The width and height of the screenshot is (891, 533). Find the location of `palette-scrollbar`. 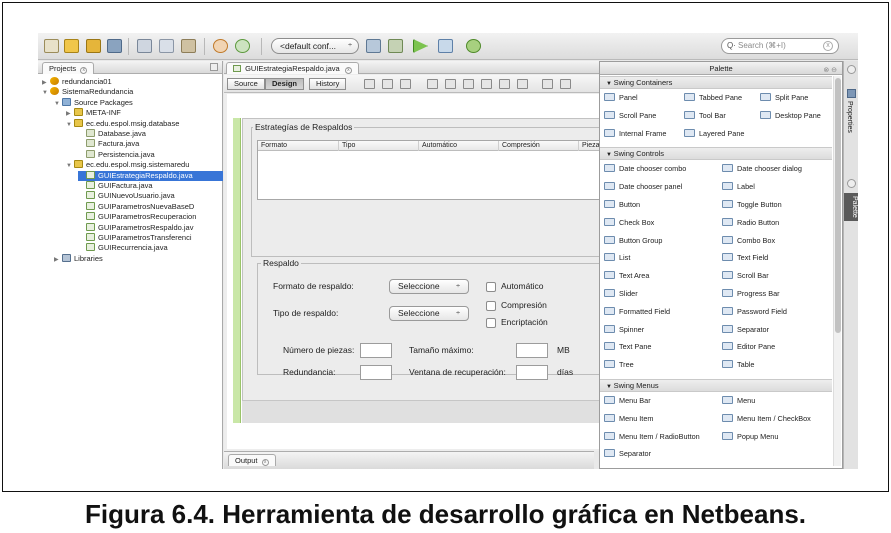

palette-scrollbar is located at coordinates (837, 271).